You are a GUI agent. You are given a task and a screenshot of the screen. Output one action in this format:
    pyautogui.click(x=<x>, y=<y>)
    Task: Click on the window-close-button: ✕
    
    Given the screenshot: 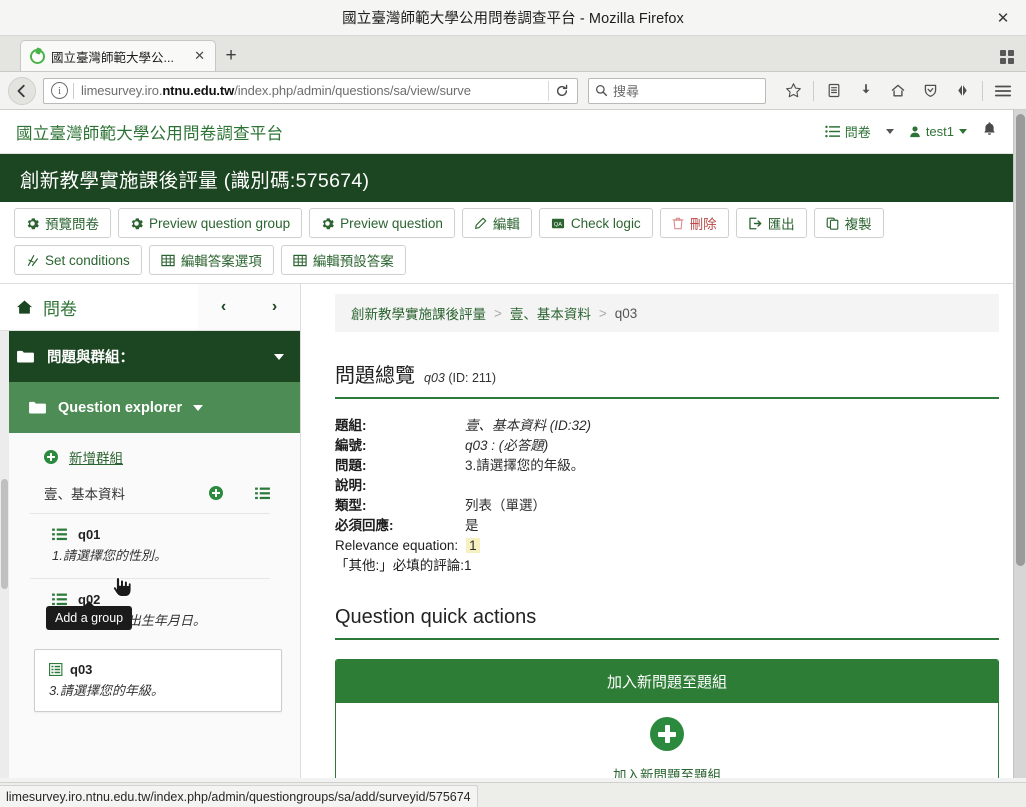 What is the action you would take?
    pyautogui.click(x=1003, y=18)
    